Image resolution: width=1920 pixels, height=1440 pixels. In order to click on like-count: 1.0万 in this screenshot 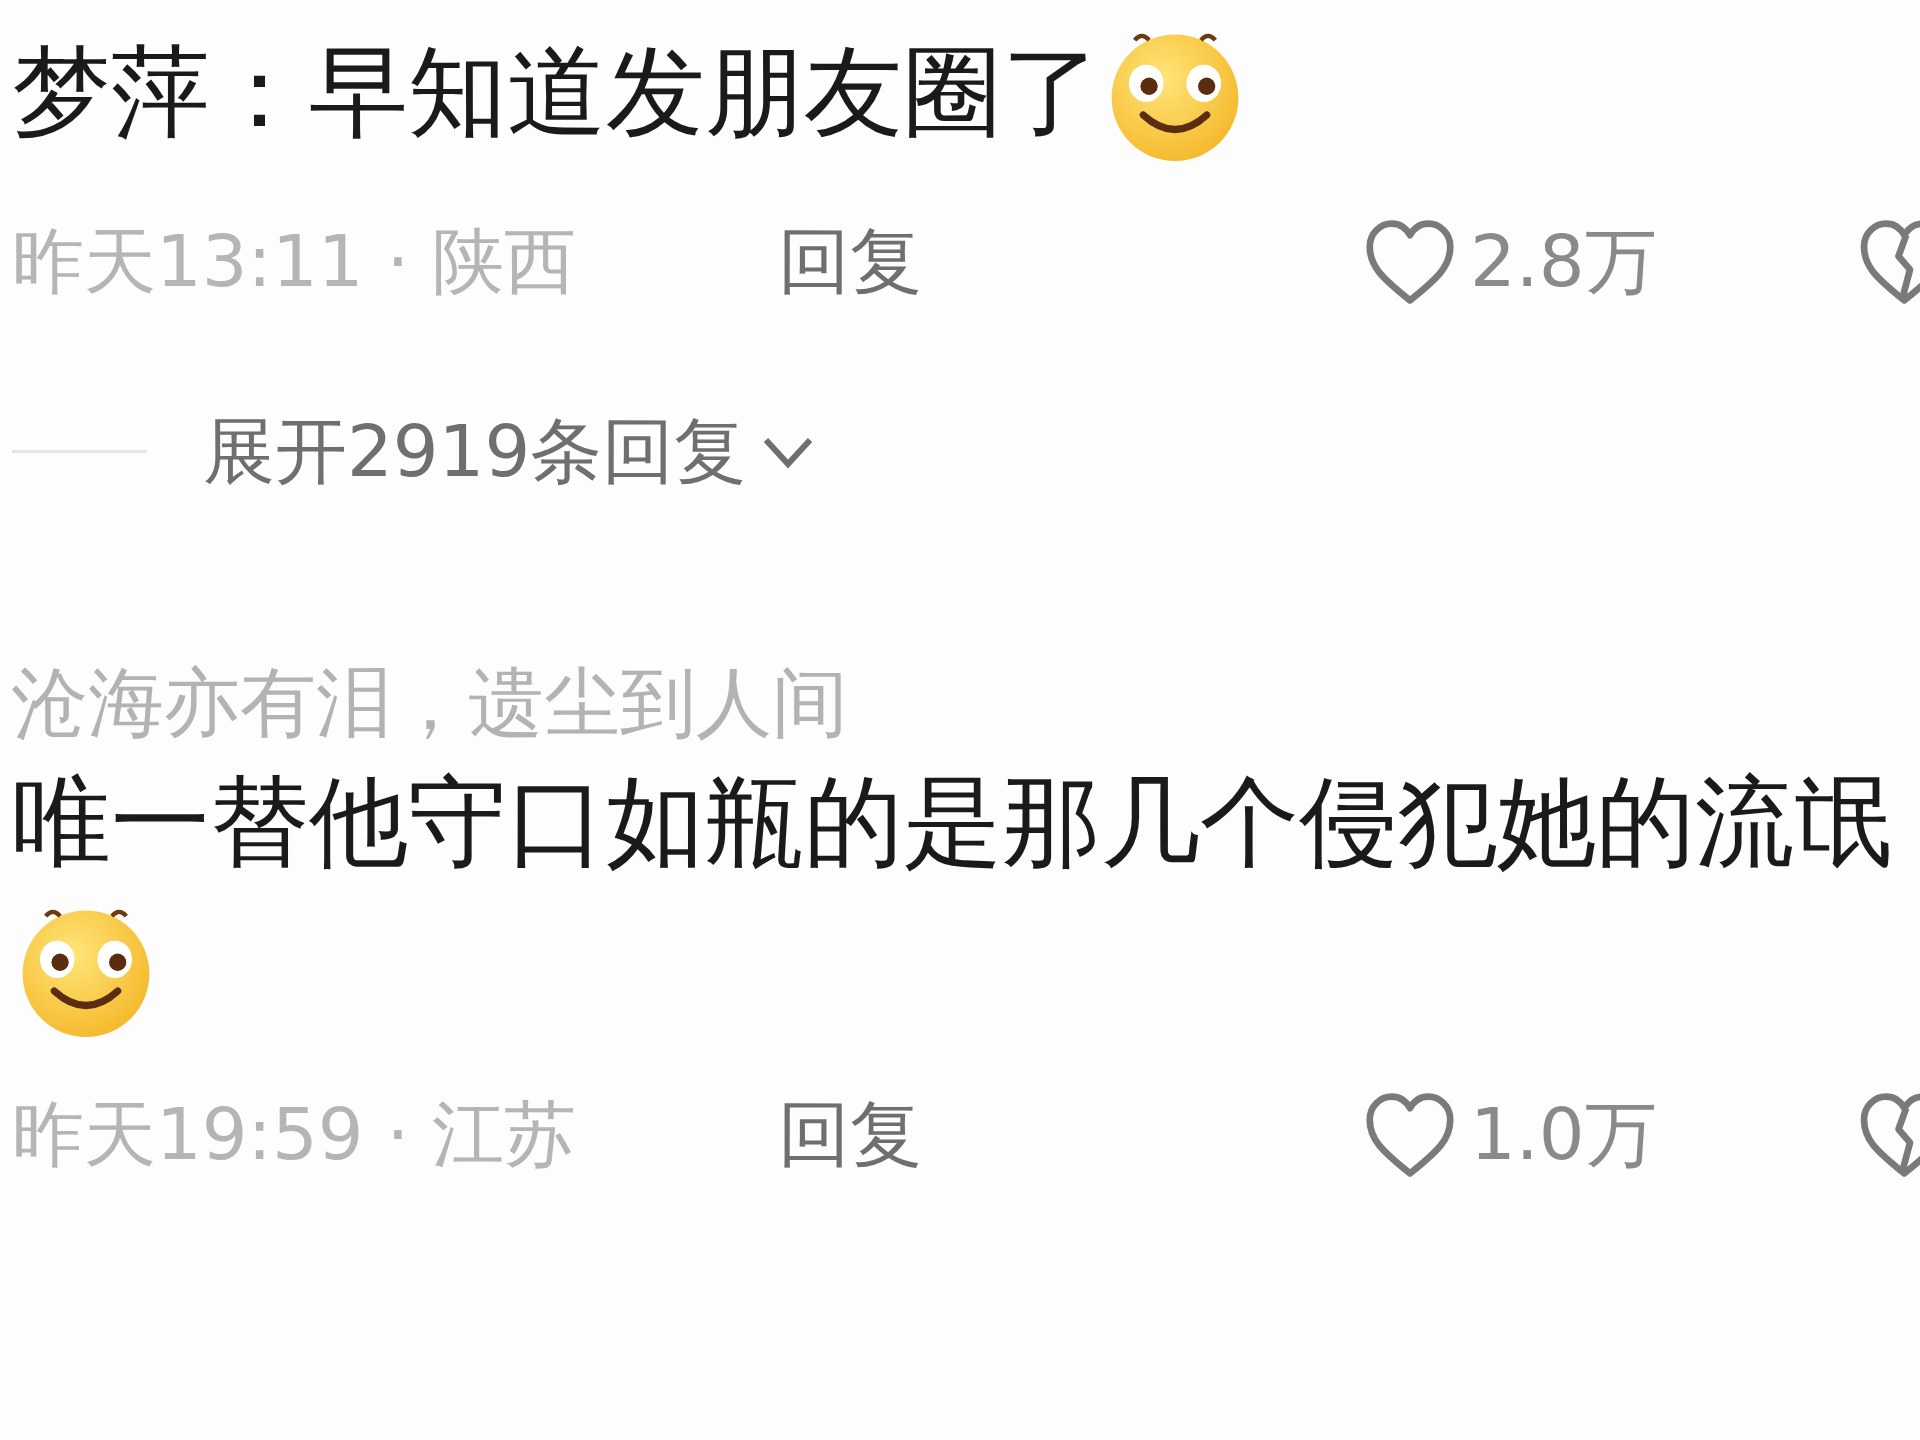, I will do `click(1564, 1135)`.